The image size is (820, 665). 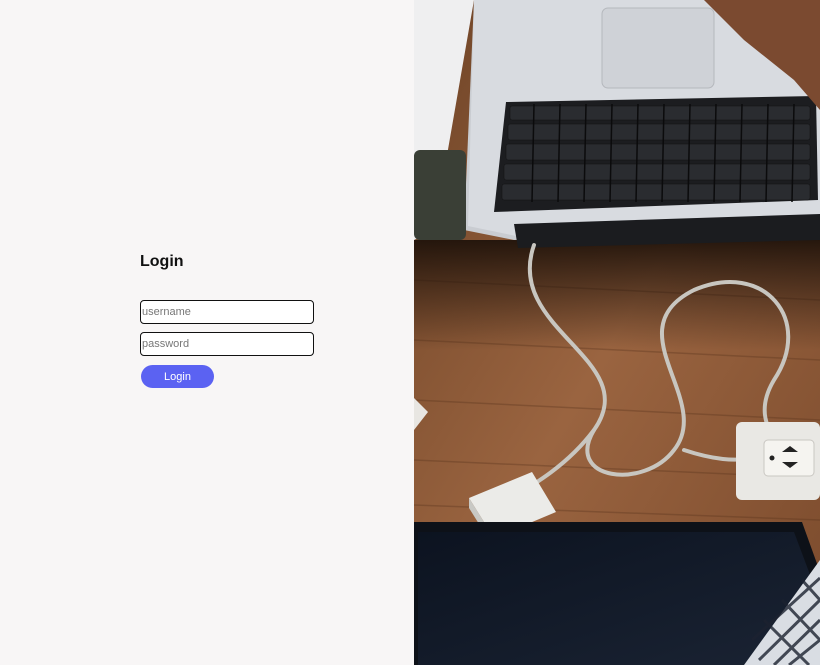 I want to click on keyboard-keys, so click(x=656, y=153).